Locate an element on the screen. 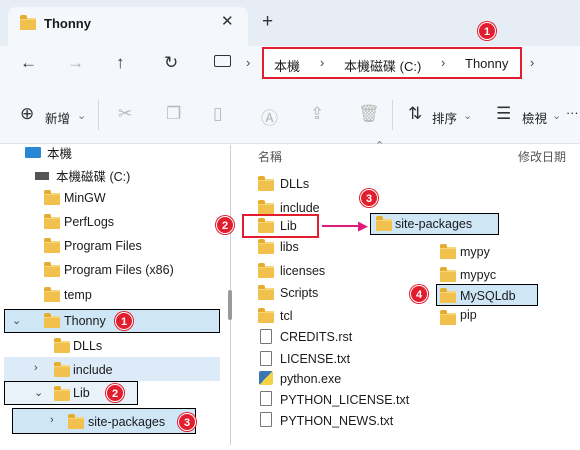  forward-icon: → is located at coordinates (75, 63).